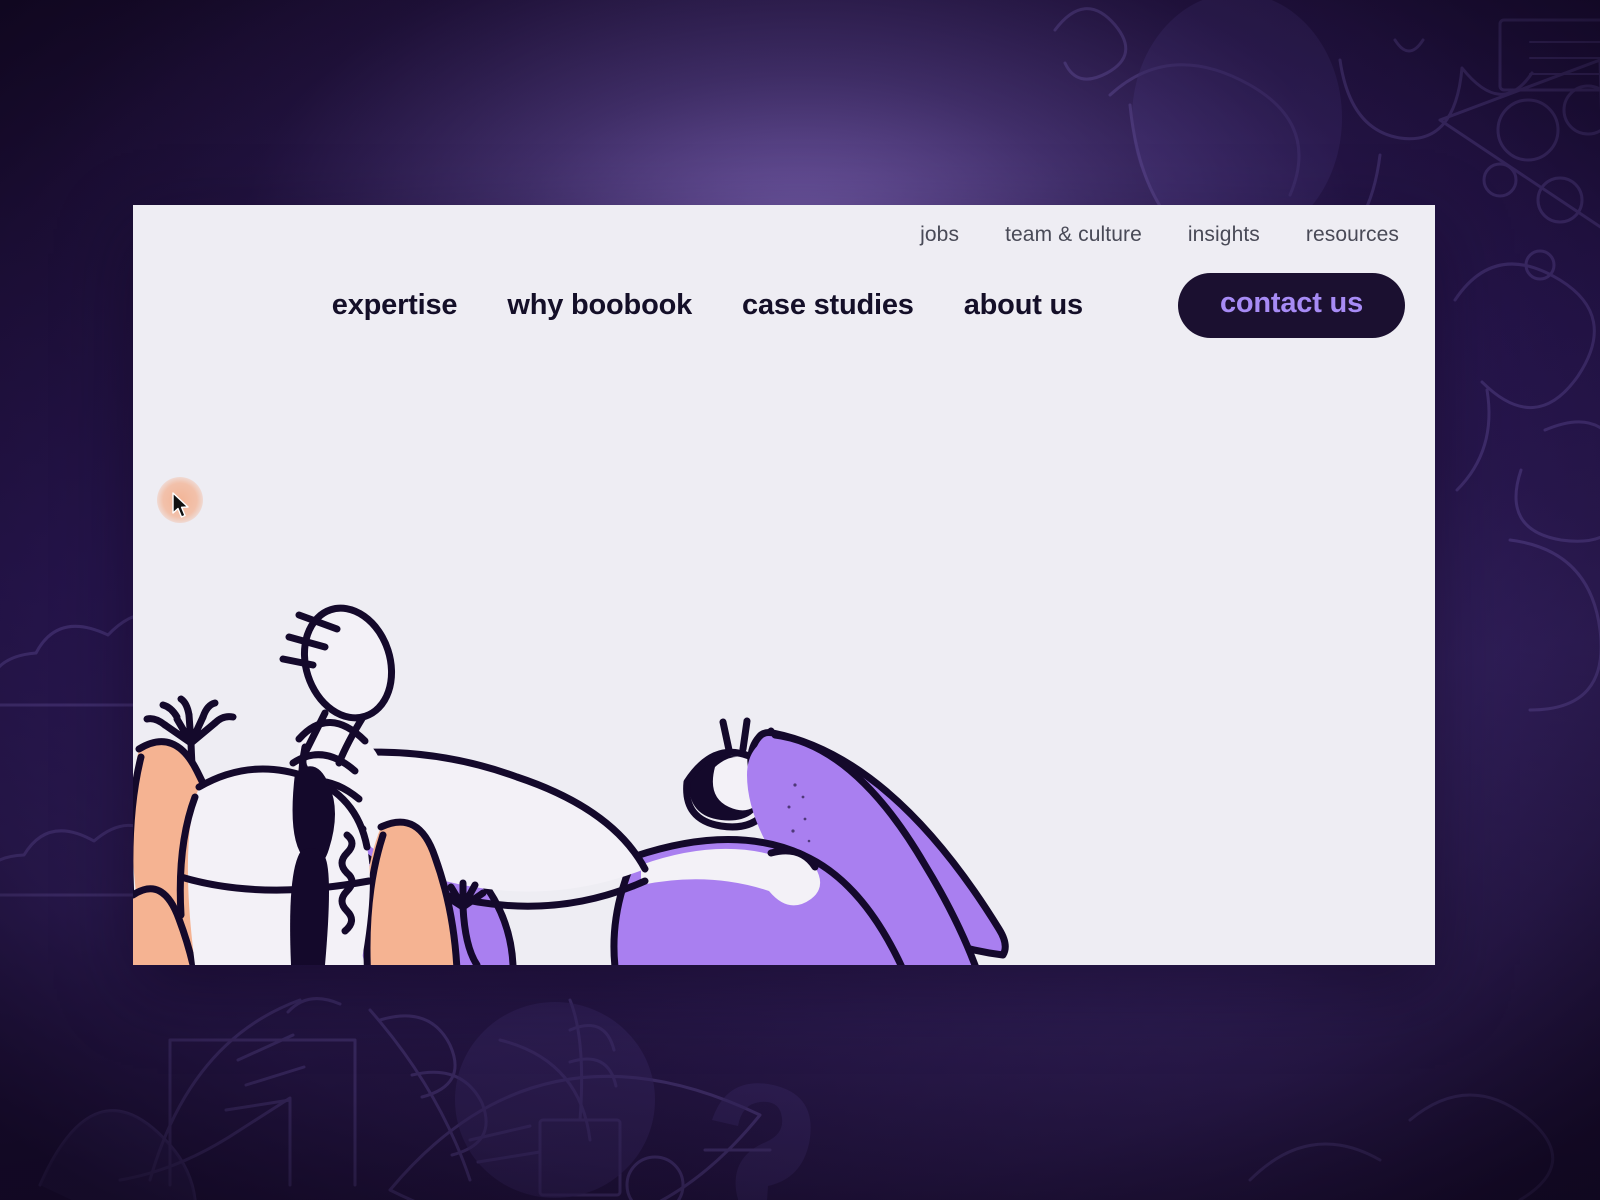 The image size is (1600, 1200). I want to click on question-mark-doodle, so click(761, 1141).